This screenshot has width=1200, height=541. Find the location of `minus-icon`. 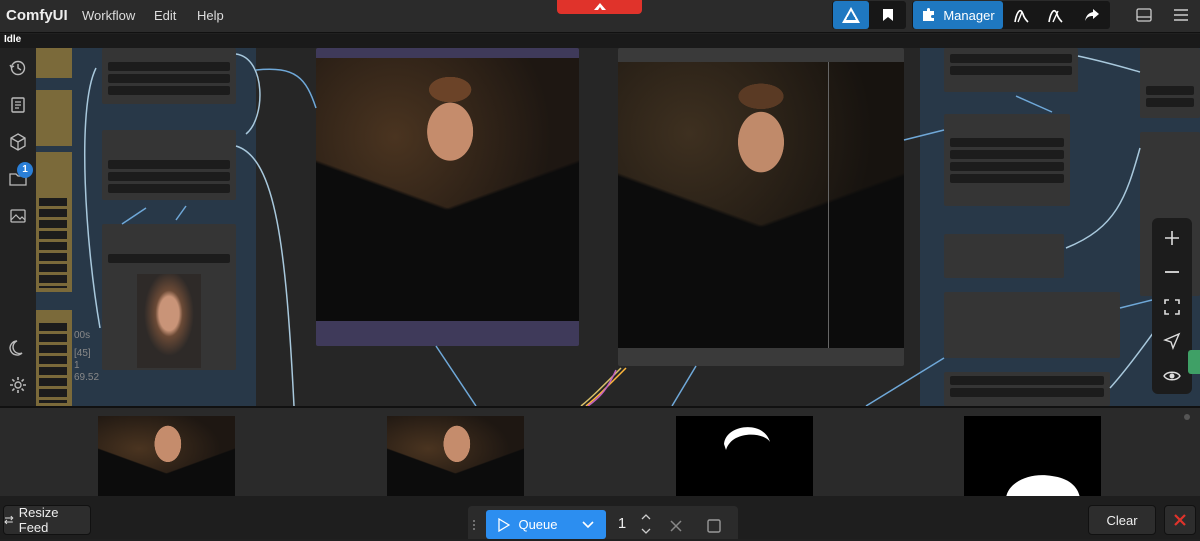

minus-icon is located at coordinates (1172, 272).